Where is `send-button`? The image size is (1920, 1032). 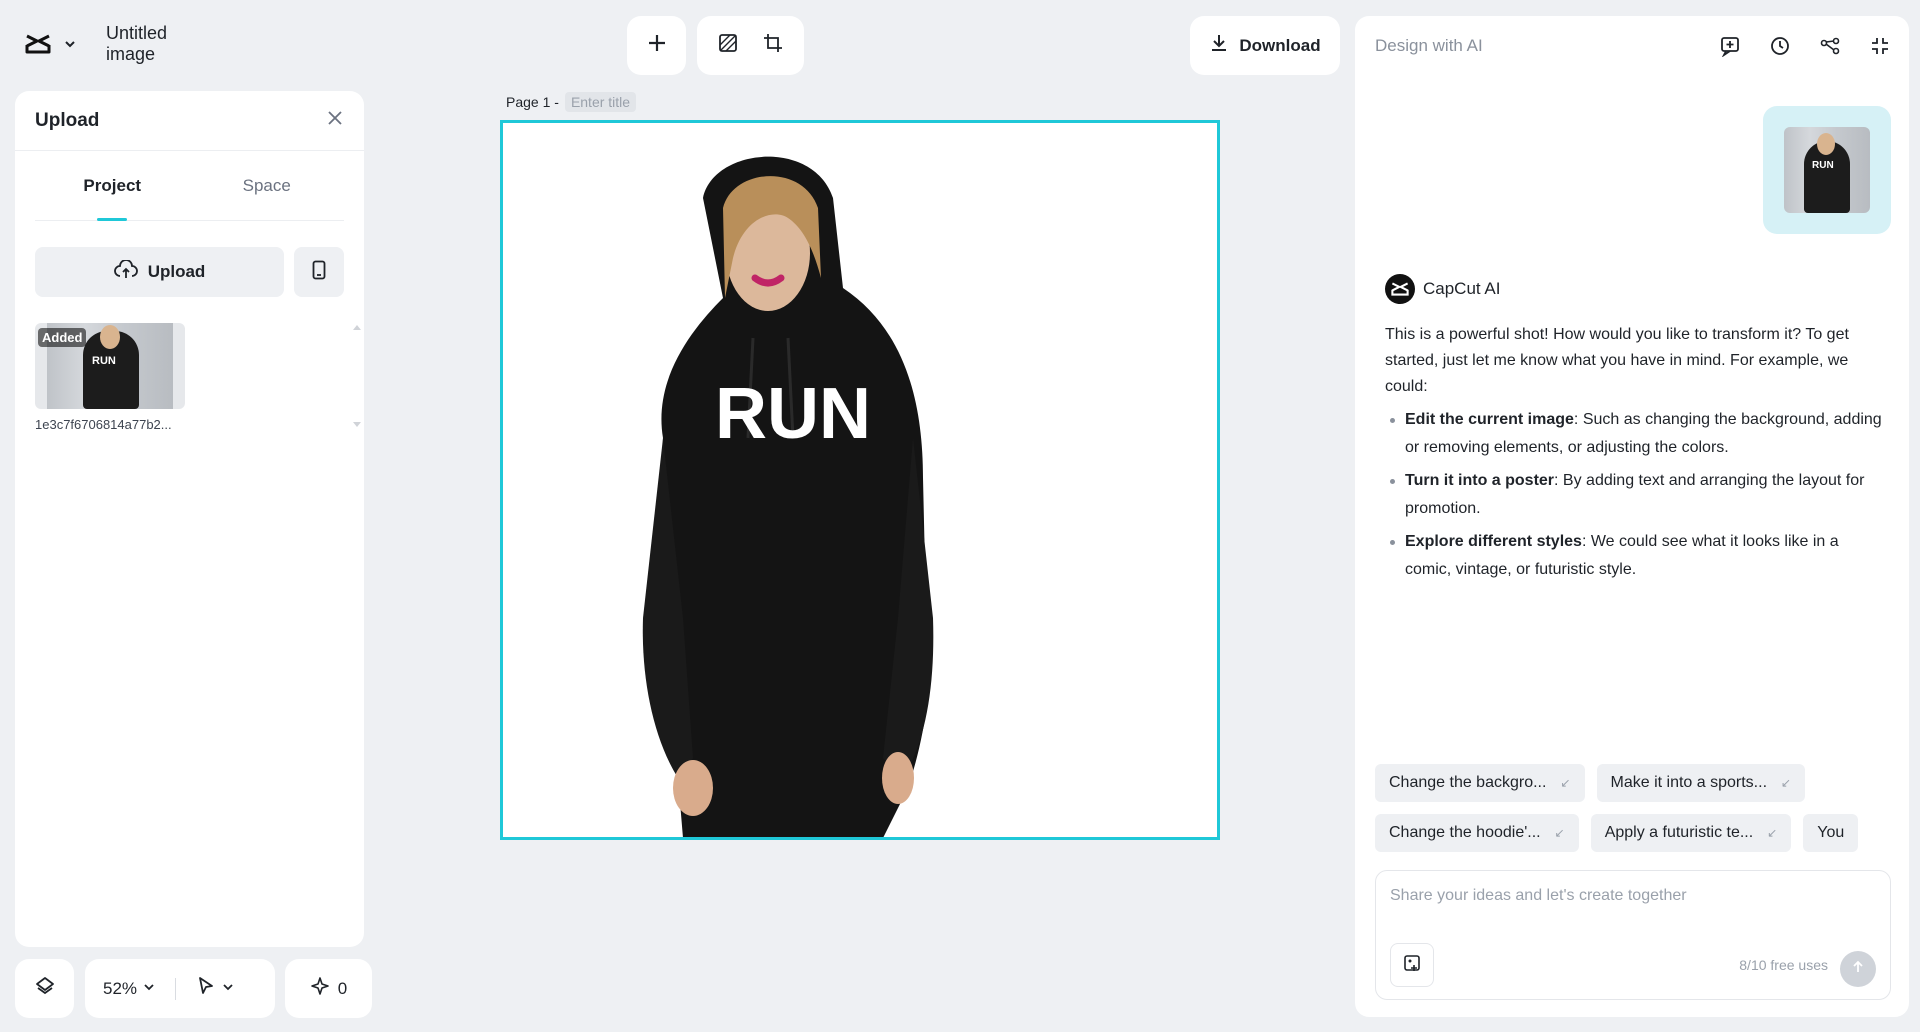
send-button is located at coordinates (1858, 969).